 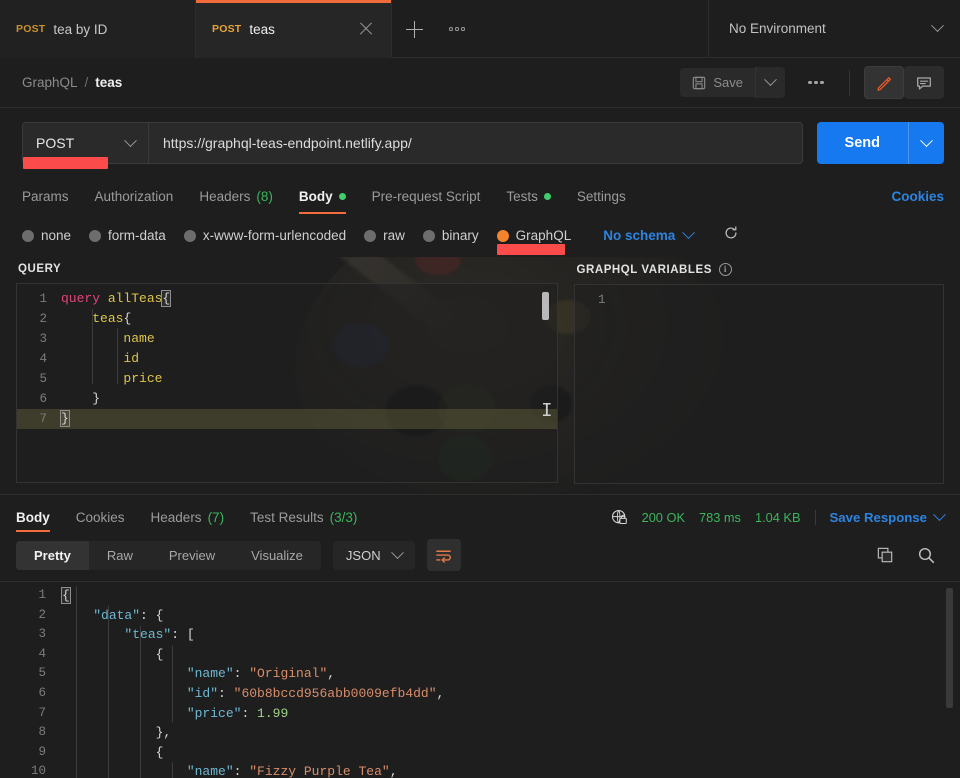 What do you see at coordinates (528, 196) in the screenshot?
I see `tab-tests: Tests` at bounding box center [528, 196].